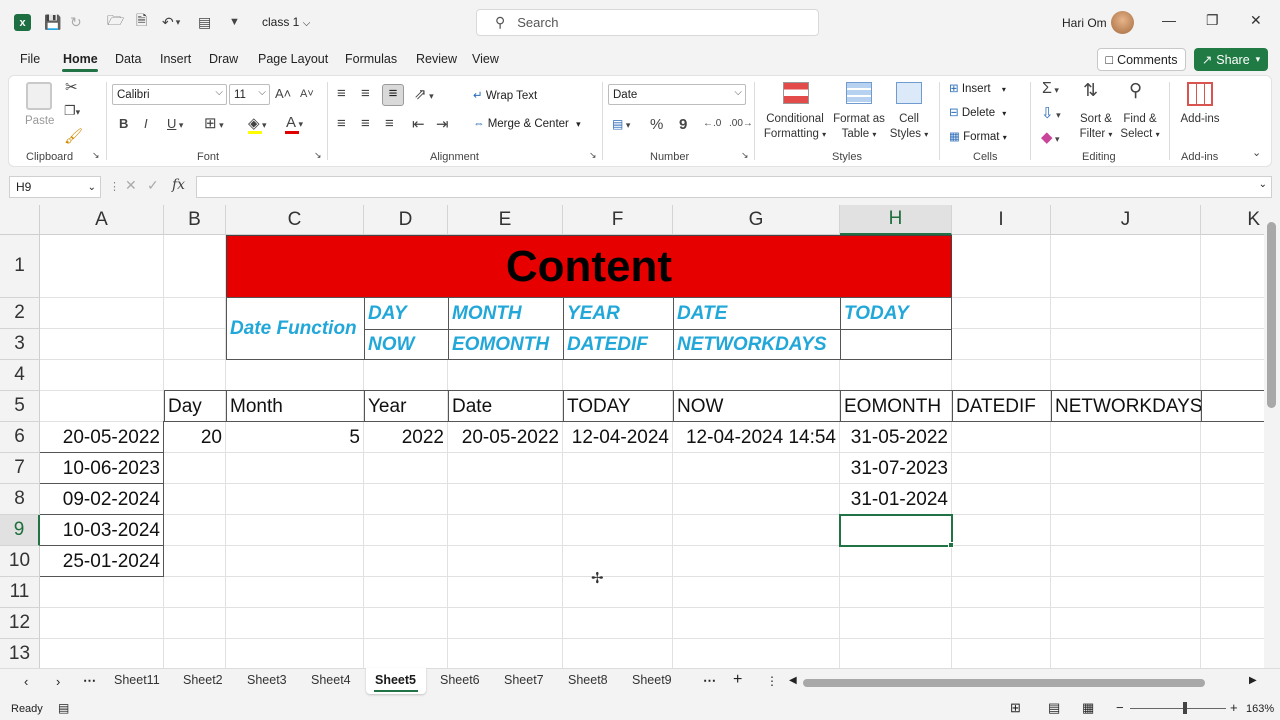  I want to click on align-left-icon: ≡, so click(341, 123).